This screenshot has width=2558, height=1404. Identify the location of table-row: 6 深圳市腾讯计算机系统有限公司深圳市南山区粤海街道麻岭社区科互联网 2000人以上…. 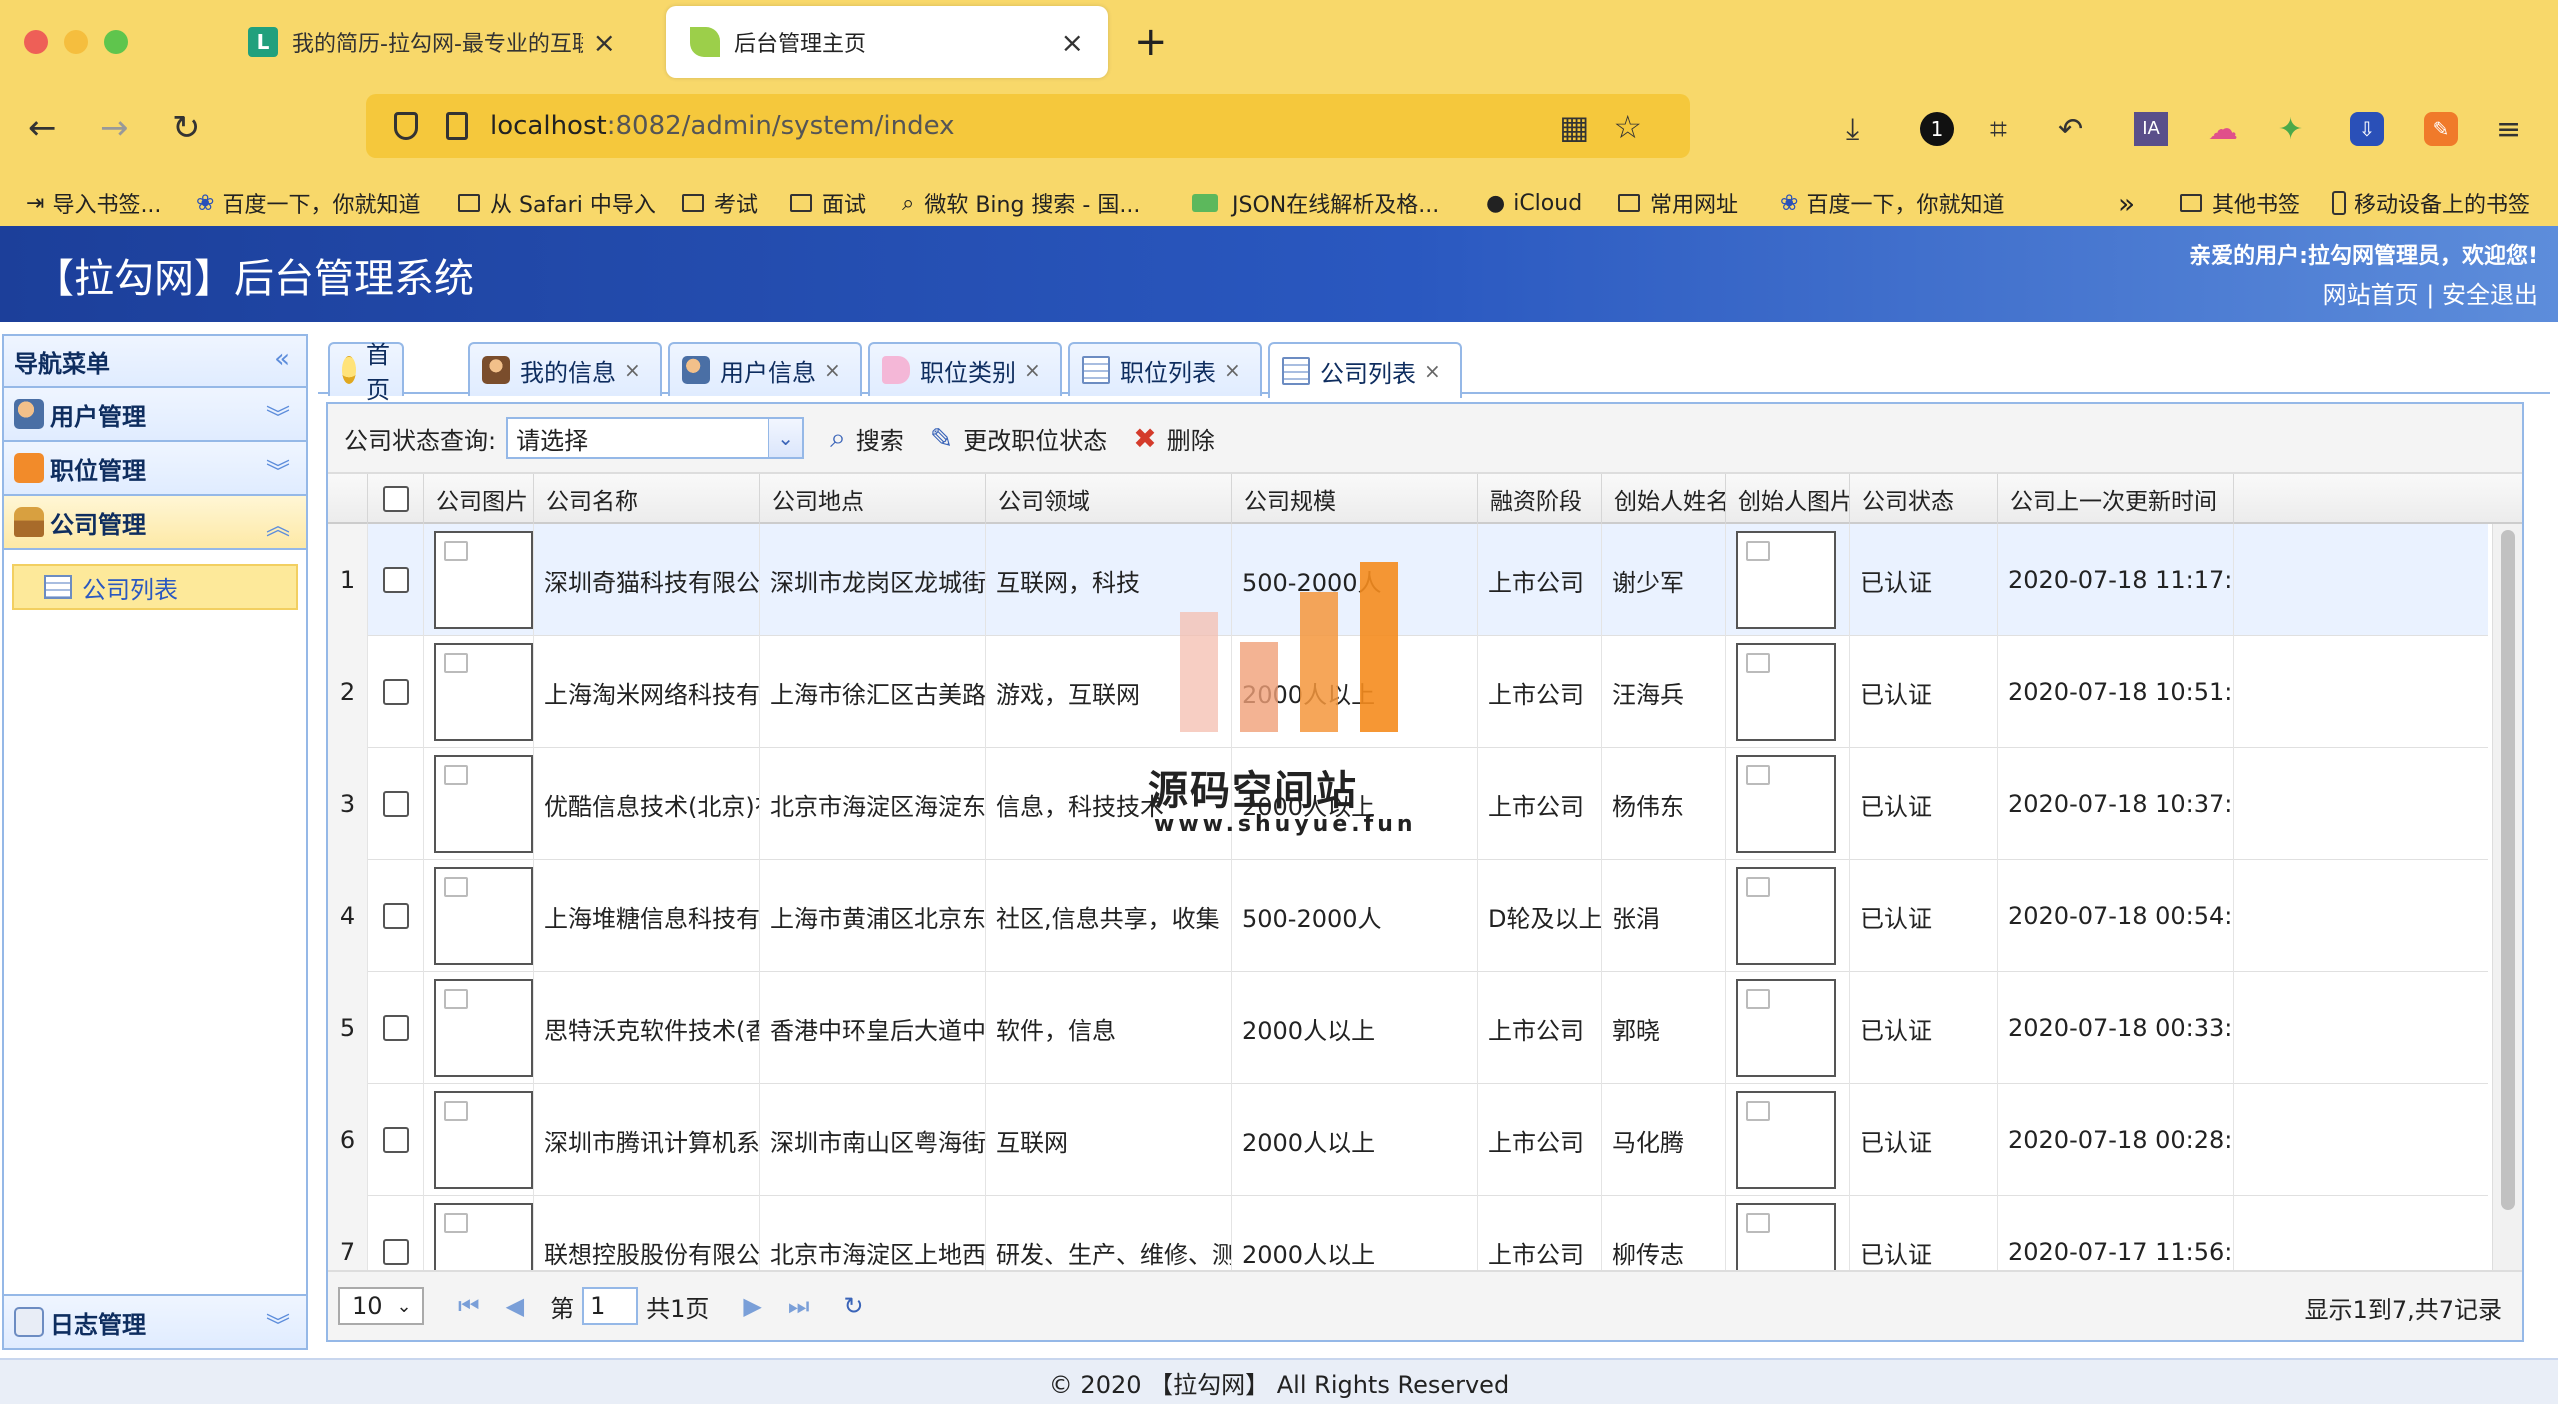
(1408, 1140).